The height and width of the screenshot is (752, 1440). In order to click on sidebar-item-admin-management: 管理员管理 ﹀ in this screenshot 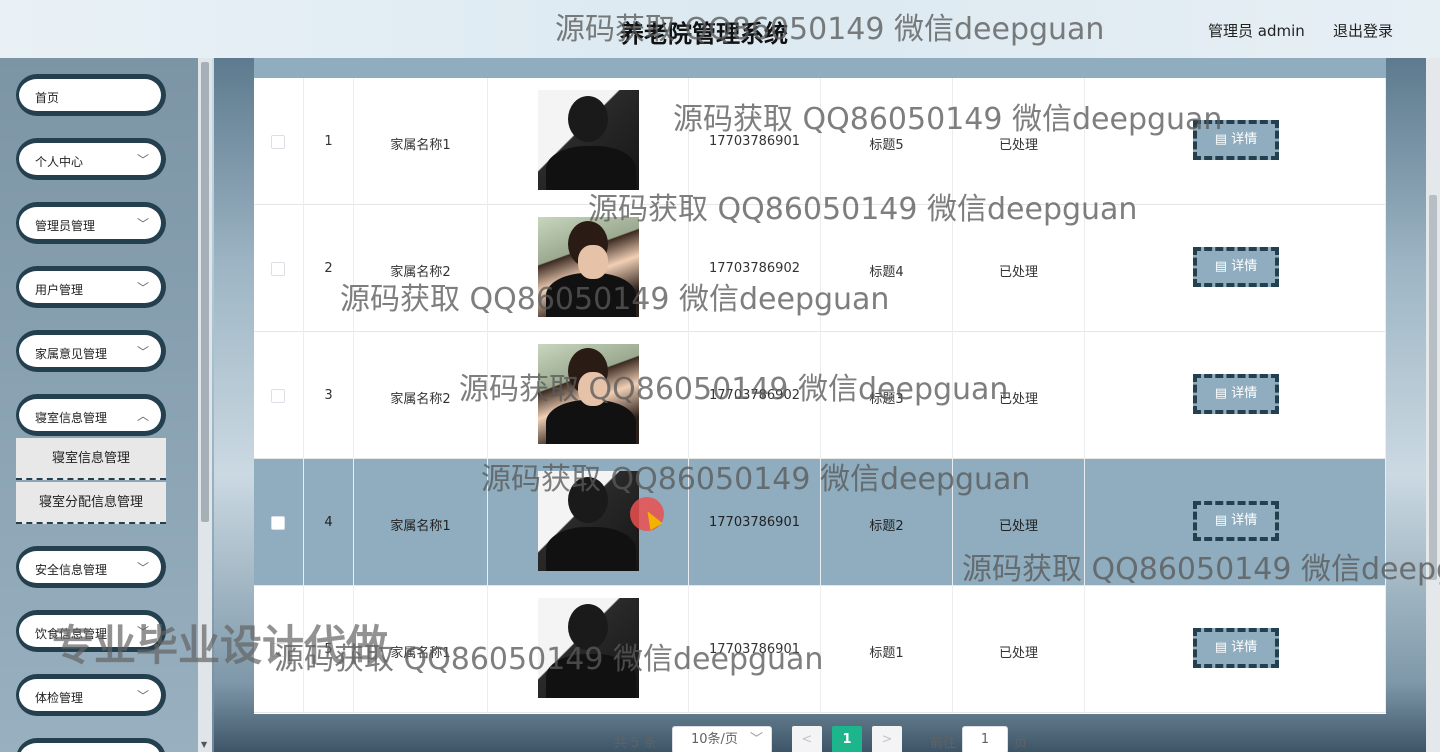, I will do `click(91, 223)`.